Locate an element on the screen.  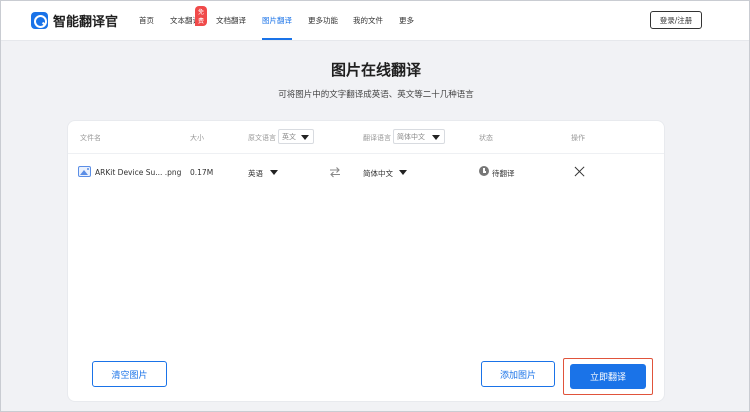
row-source-lang: 英语 is located at coordinates (255, 173).